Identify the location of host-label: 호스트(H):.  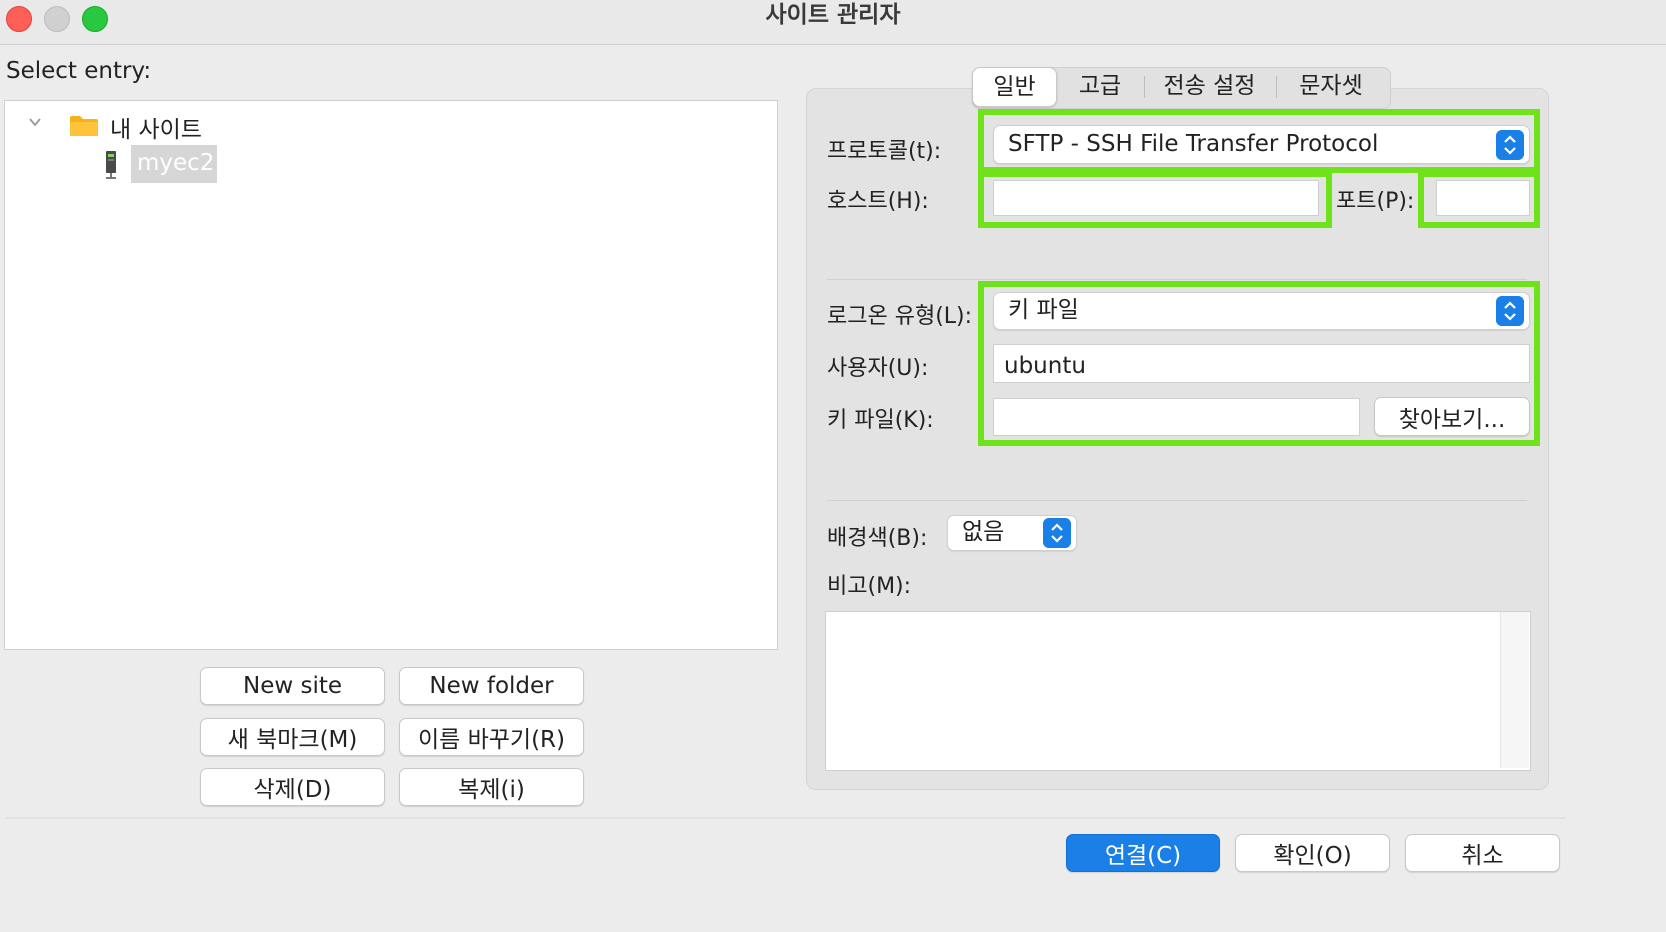
(878, 201).